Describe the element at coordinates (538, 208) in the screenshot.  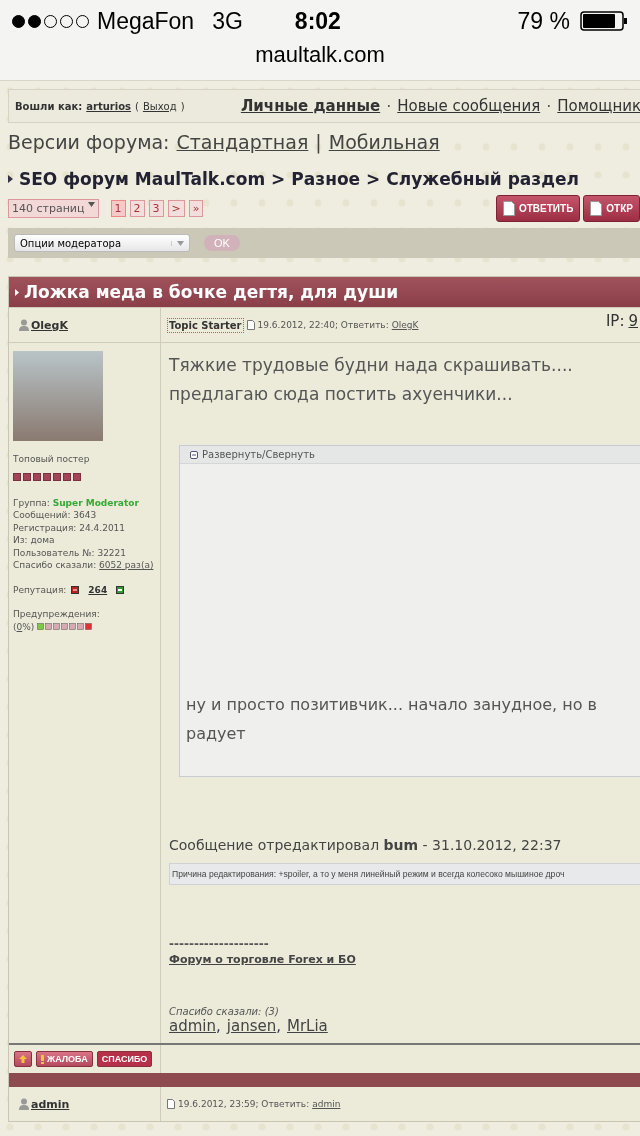
I see `action-button: ОТВЕТИТЬ` at that location.